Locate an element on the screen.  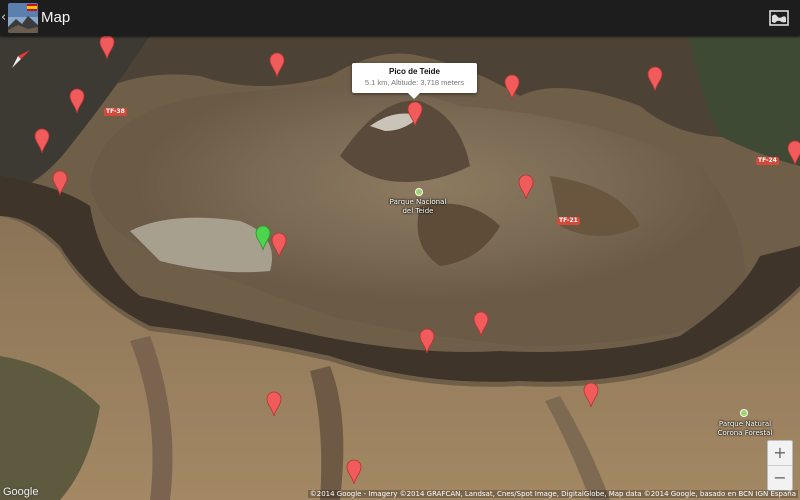
place-label-parque-nacional: Parque Nacional del Teide is located at coordinates (418, 206).